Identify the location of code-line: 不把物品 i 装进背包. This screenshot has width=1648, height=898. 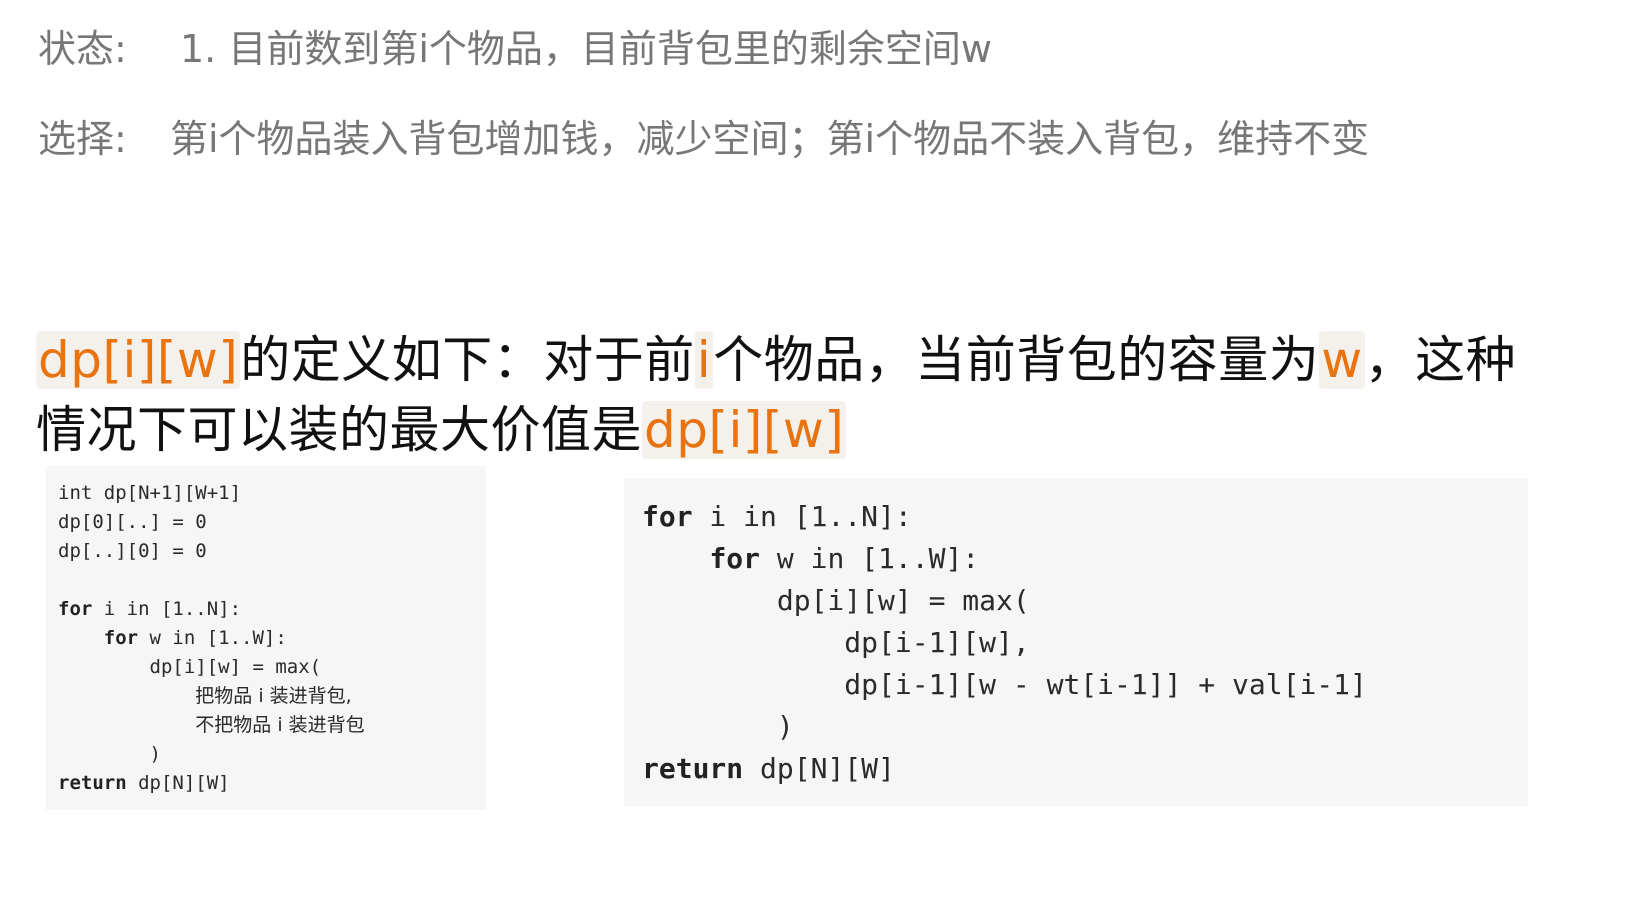
(272, 725).